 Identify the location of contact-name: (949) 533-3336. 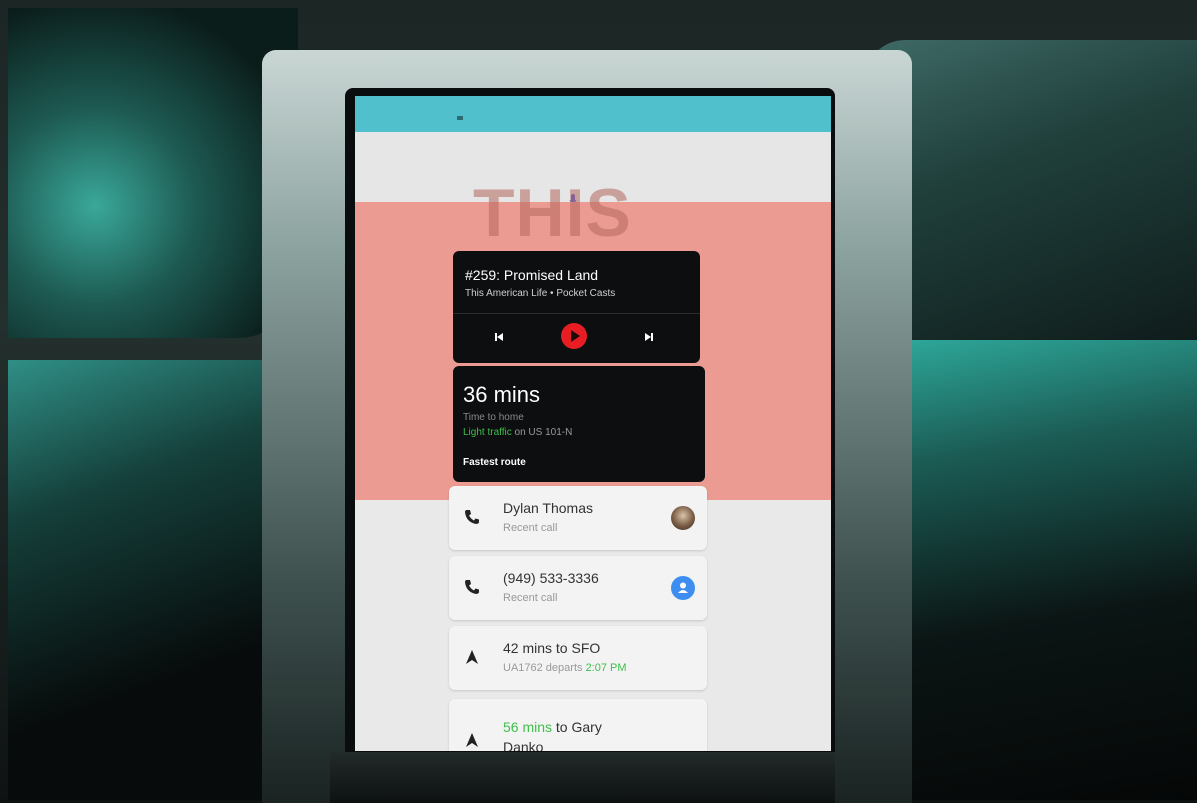
(551, 578).